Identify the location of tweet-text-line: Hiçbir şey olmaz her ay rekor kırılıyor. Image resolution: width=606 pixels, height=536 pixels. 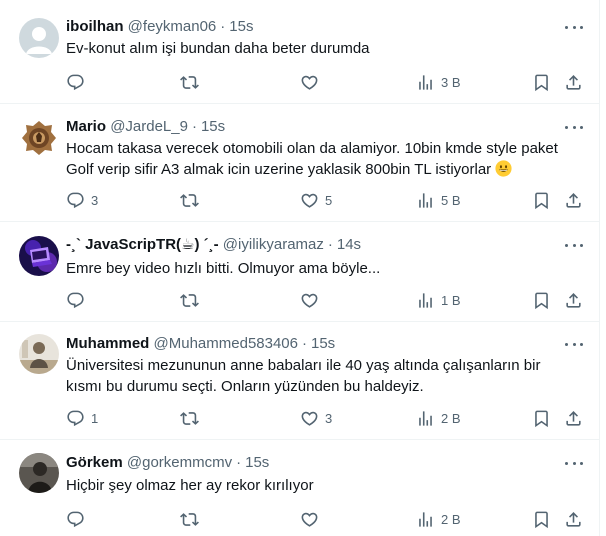
(190, 485).